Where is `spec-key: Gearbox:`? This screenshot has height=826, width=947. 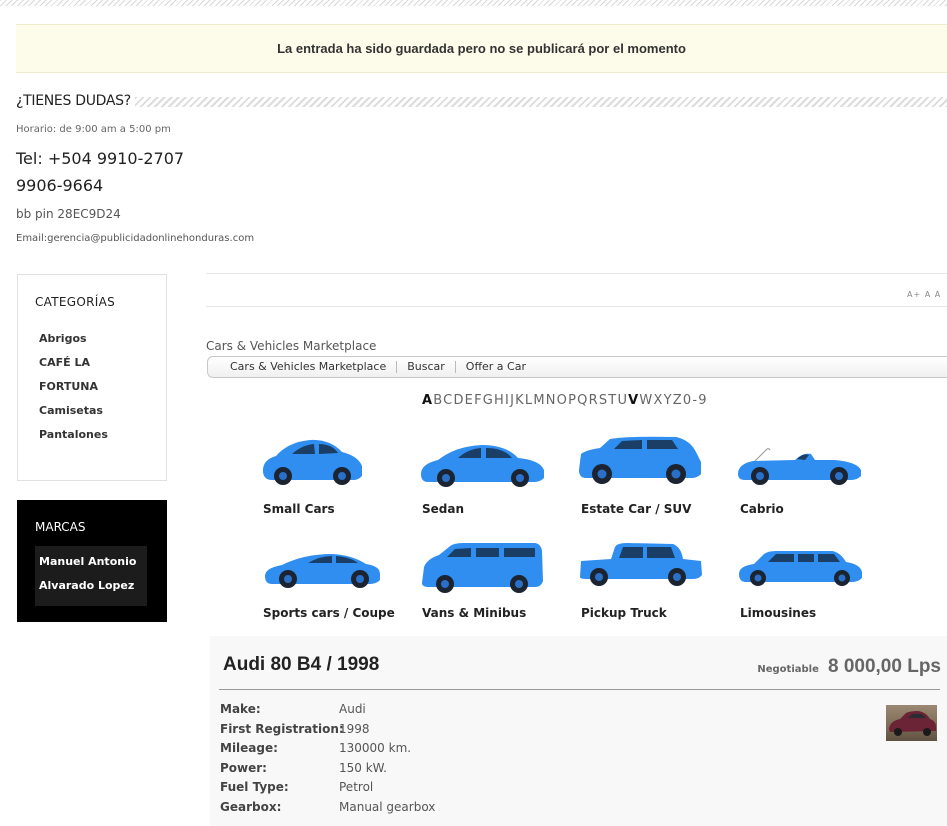 spec-key: Gearbox: is located at coordinates (251, 806).